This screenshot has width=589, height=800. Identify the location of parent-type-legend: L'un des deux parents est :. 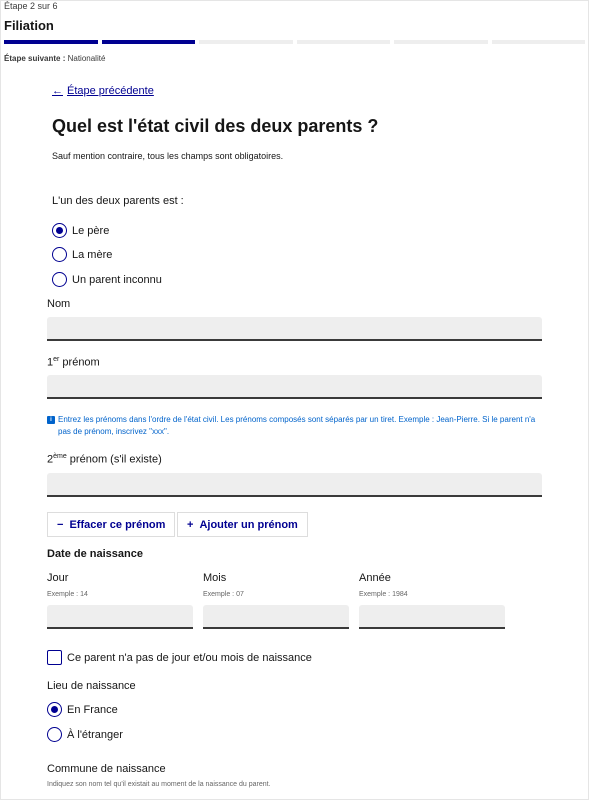
(118, 201).